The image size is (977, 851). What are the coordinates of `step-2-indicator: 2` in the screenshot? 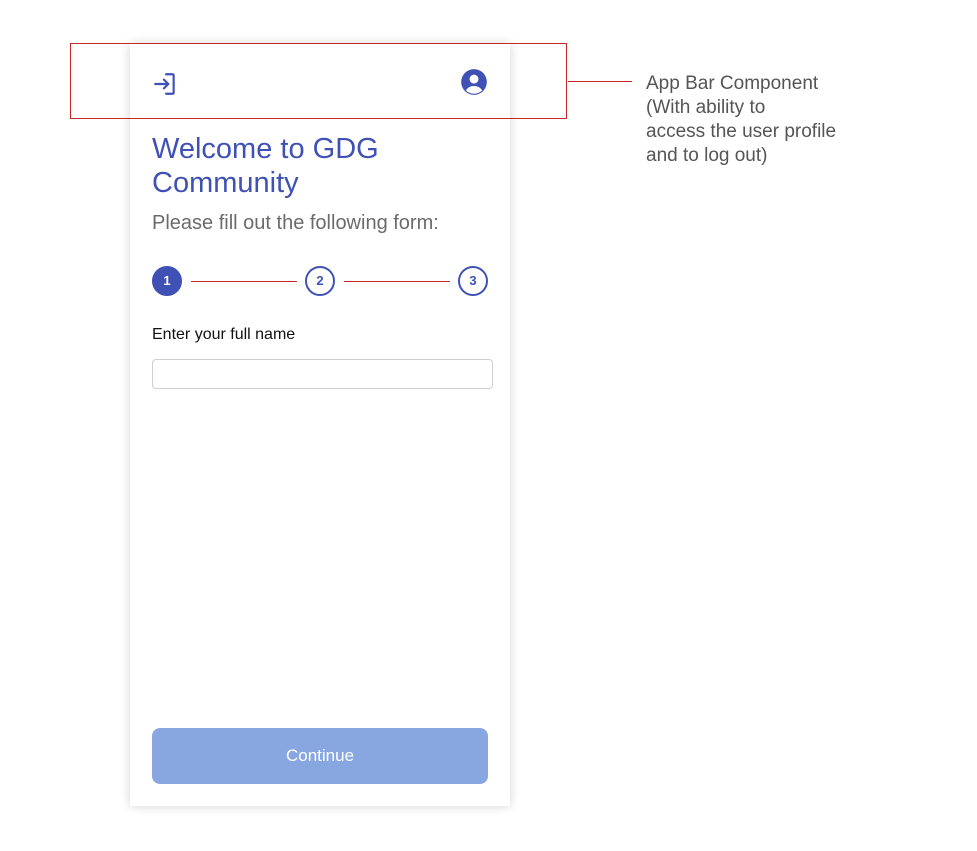 It's located at (320, 281).